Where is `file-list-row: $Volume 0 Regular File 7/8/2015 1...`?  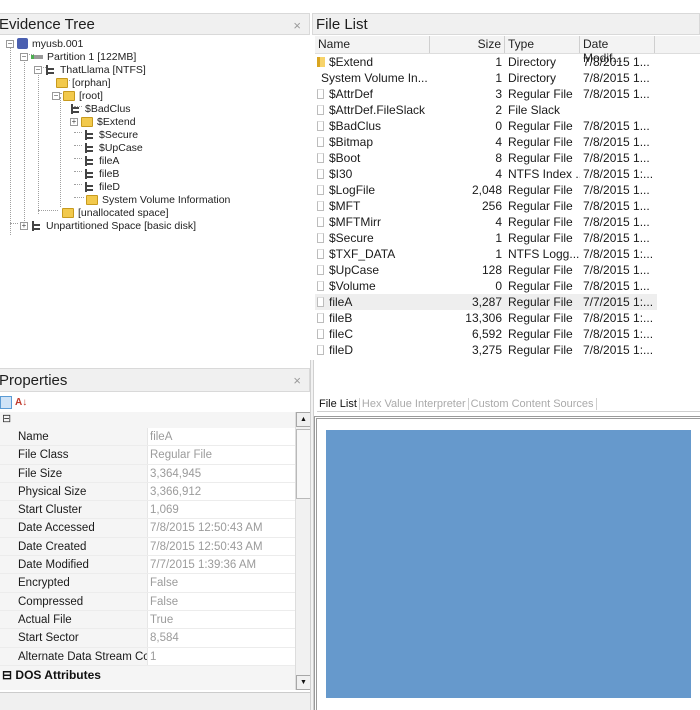
file-list-row: $Volume 0 Regular File 7/8/2015 1... is located at coordinates (507, 286).